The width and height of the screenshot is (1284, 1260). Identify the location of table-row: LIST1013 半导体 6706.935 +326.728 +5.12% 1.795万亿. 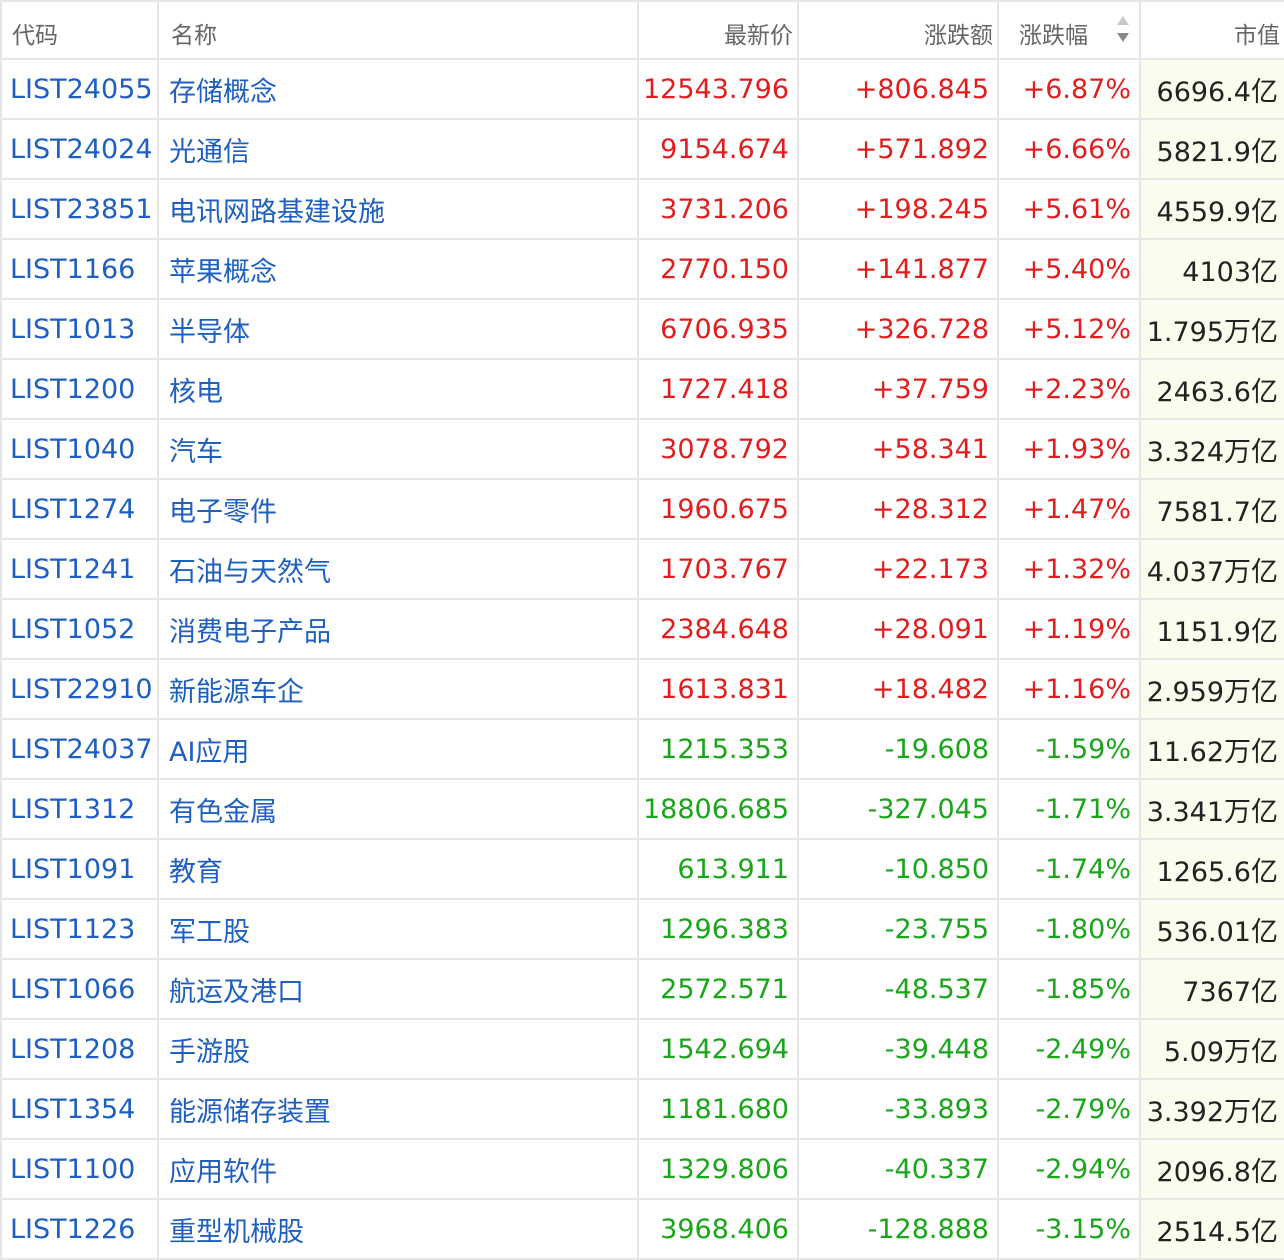
(642, 329).